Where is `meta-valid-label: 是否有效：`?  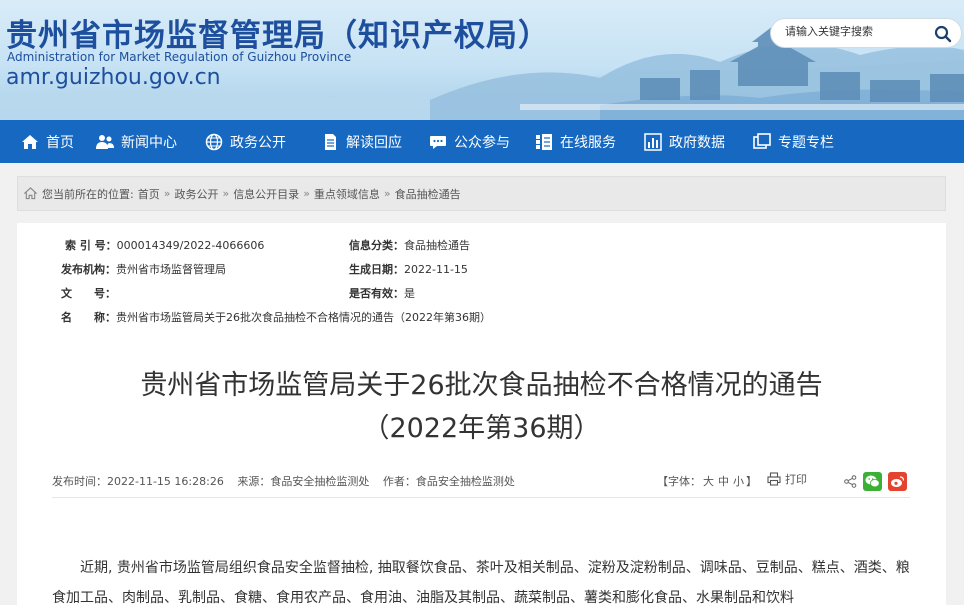 meta-valid-label: 是否有效： is located at coordinates (376, 293).